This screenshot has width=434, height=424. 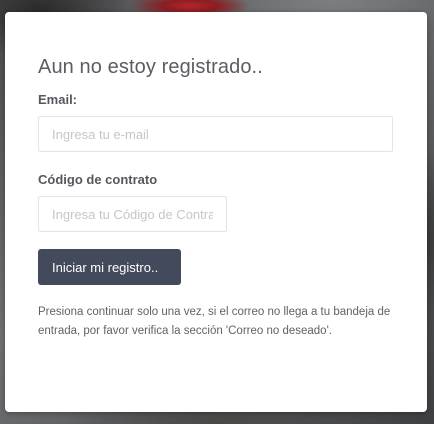 I want to click on start-registration-button: Iniciar mi registro.., so click(x=109, y=267).